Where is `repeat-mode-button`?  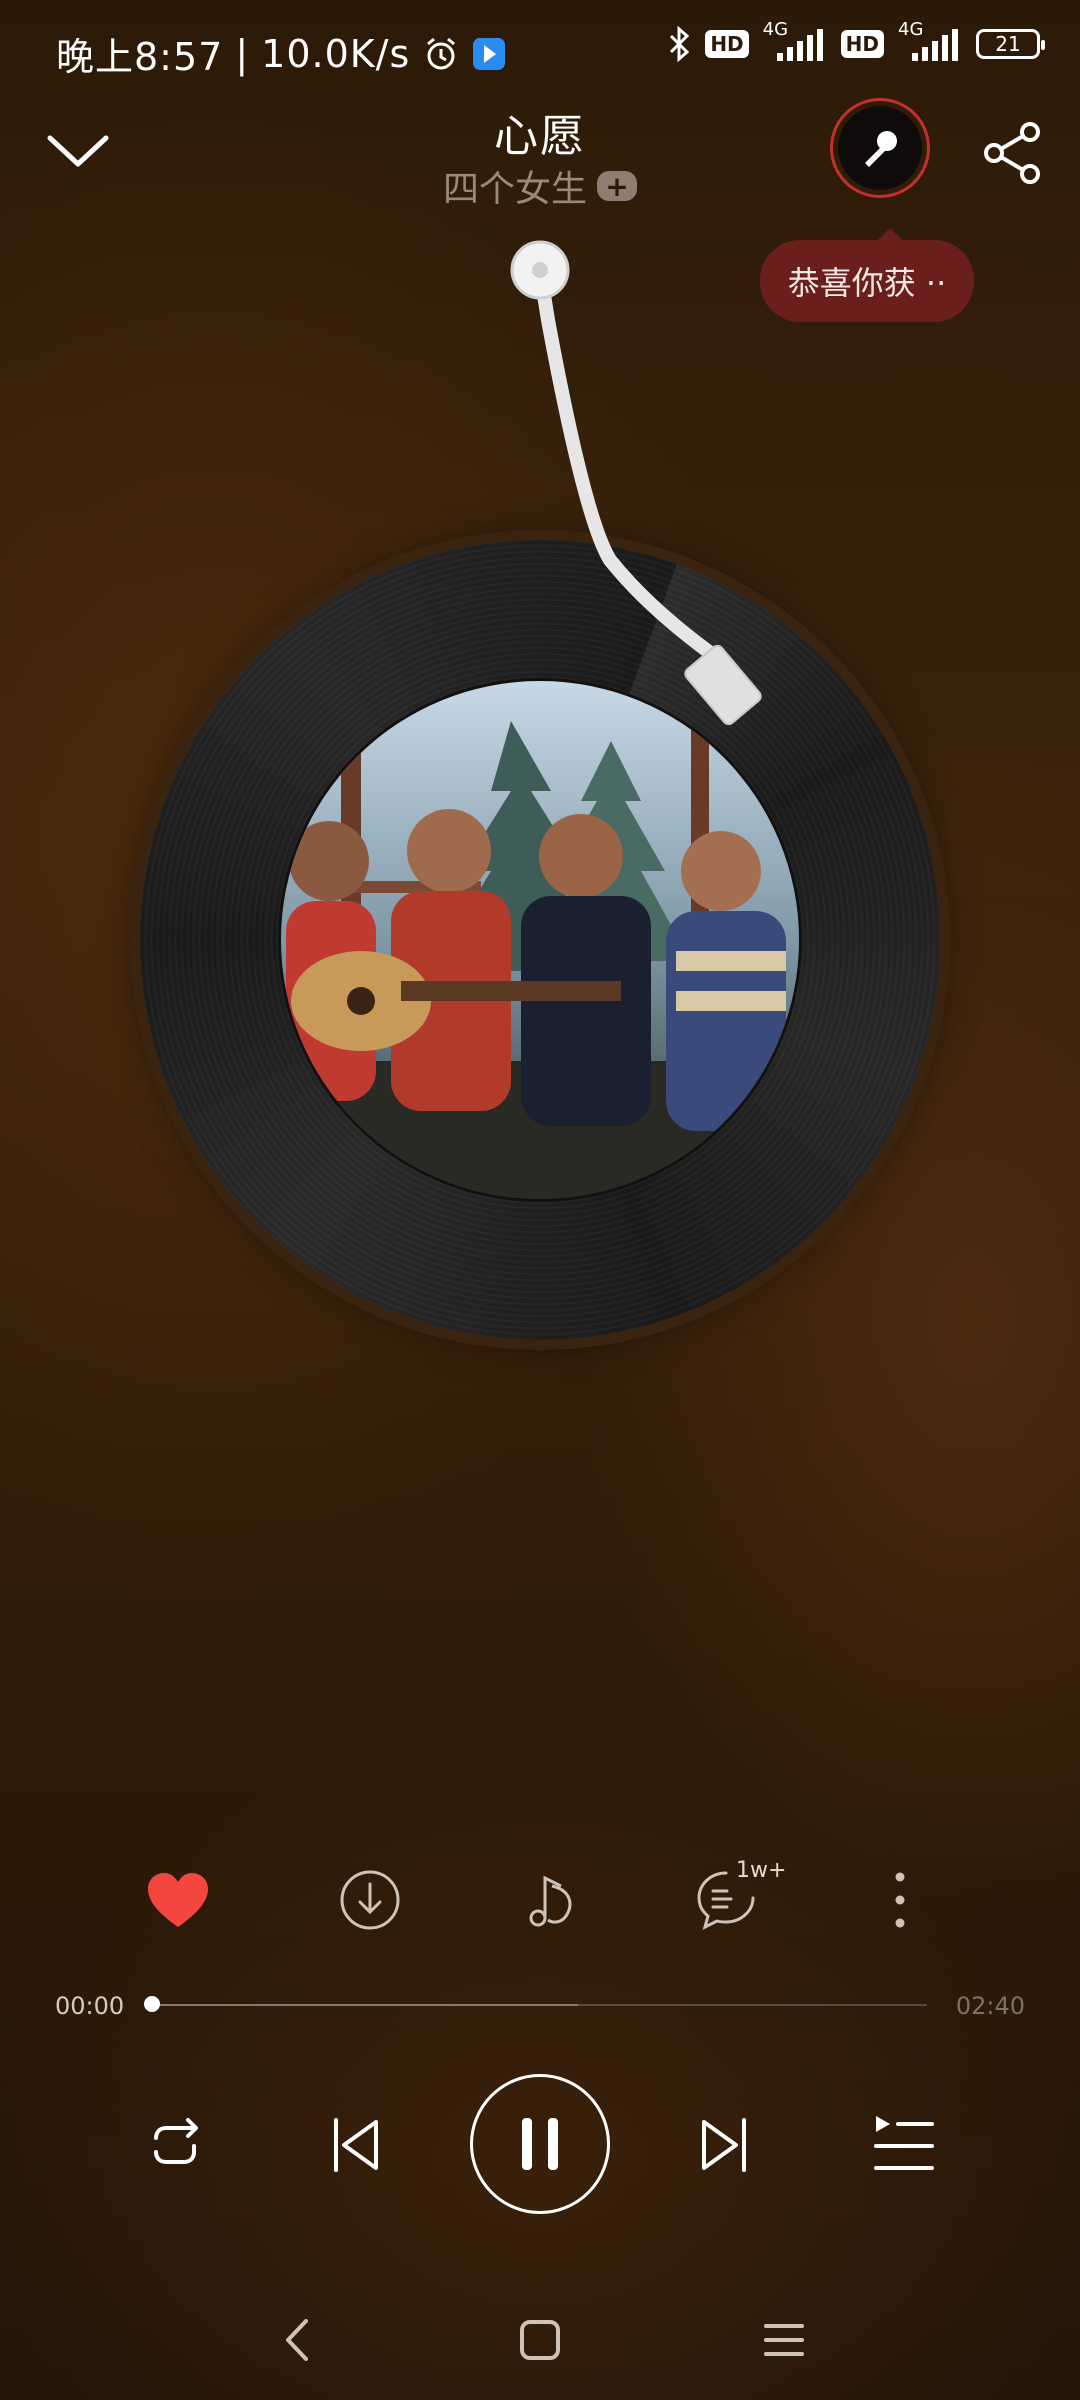
repeat-mode-button is located at coordinates (175, 2145).